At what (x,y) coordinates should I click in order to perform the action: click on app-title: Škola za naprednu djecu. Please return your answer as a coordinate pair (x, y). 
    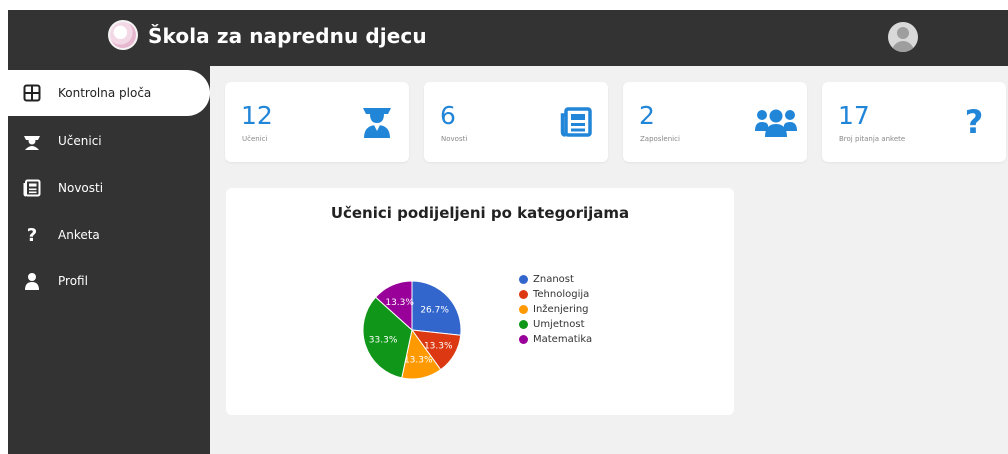
    Looking at the image, I should click on (287, 36).